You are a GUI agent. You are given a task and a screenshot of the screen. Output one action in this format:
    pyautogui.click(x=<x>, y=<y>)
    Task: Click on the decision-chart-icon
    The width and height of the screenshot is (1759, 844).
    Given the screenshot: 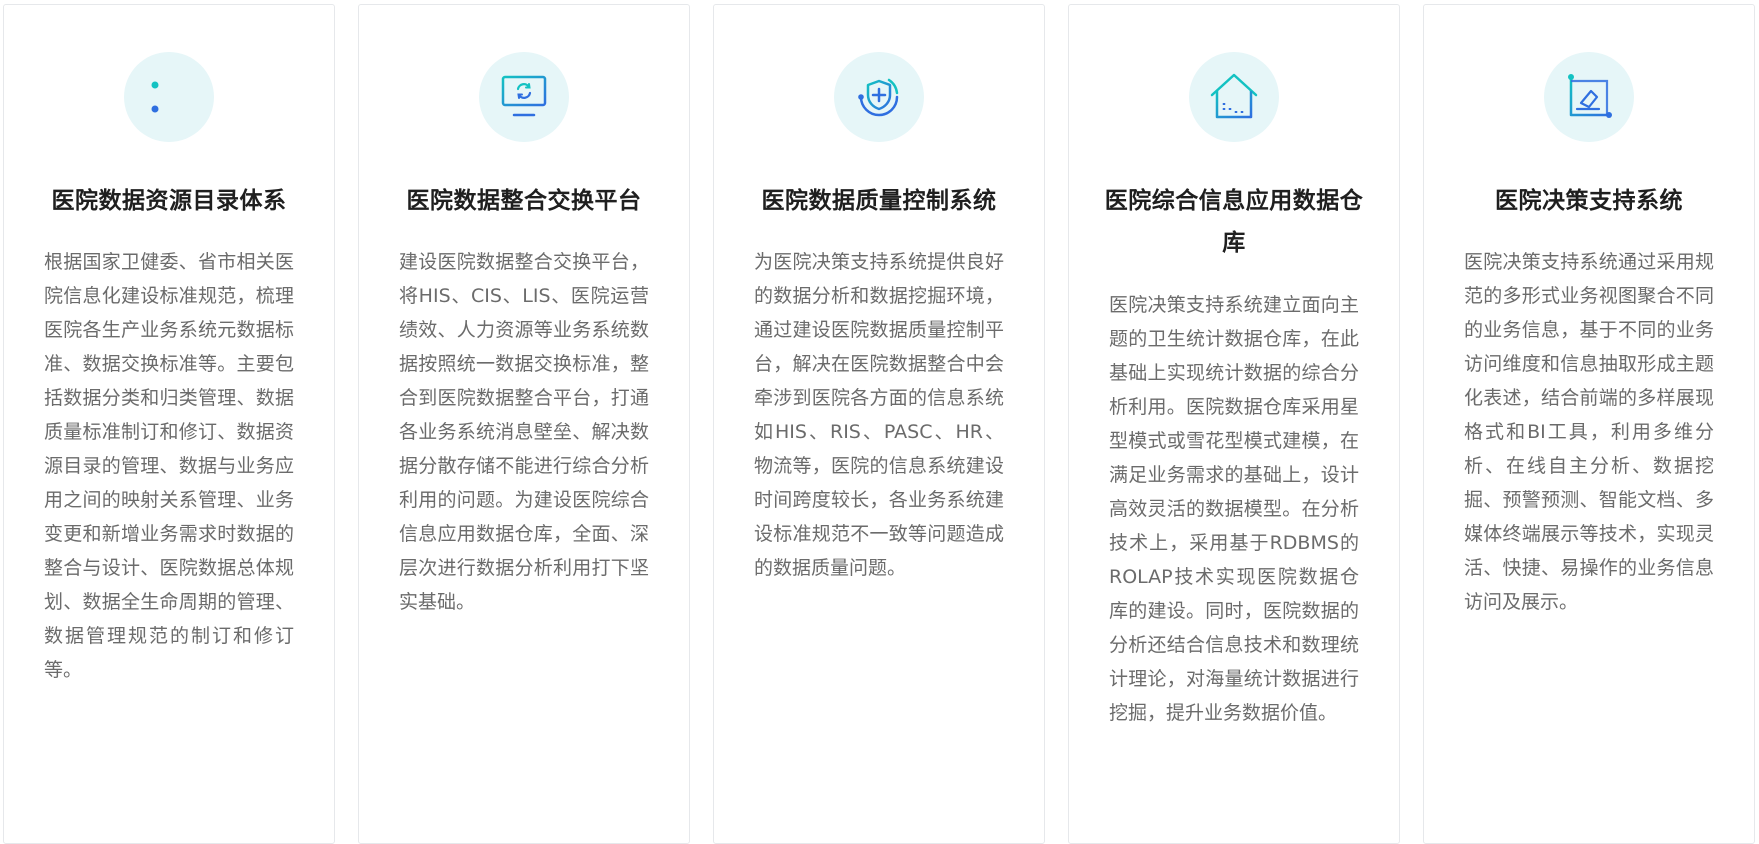 What is the action you would take?
    pyautogui.click(x=1589, y=97)
    